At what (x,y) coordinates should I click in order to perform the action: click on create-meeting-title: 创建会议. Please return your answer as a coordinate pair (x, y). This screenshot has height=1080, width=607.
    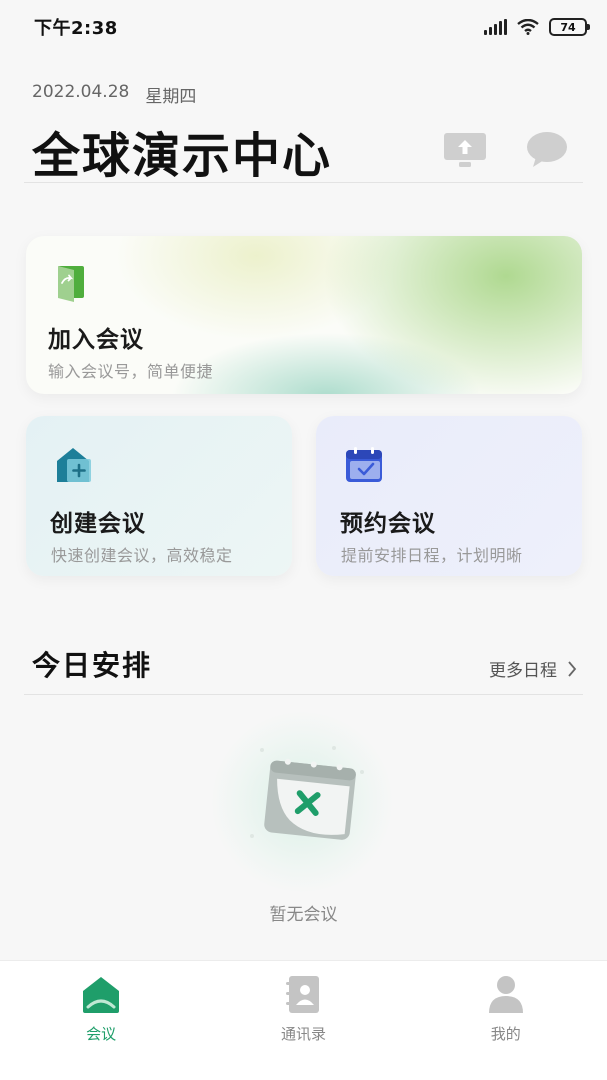
    Looking at the image, I should click on (98, 524).